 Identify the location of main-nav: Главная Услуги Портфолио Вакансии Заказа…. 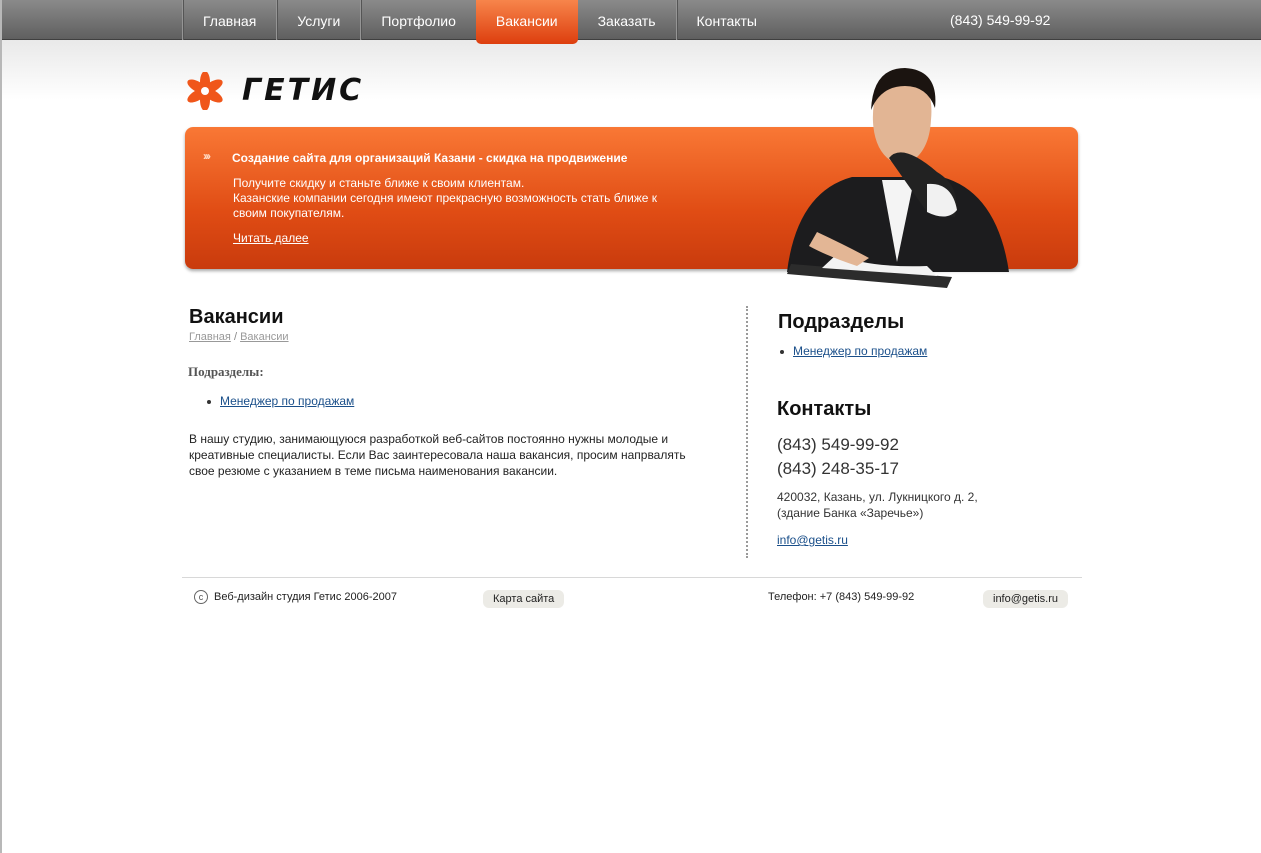
(479, 22).